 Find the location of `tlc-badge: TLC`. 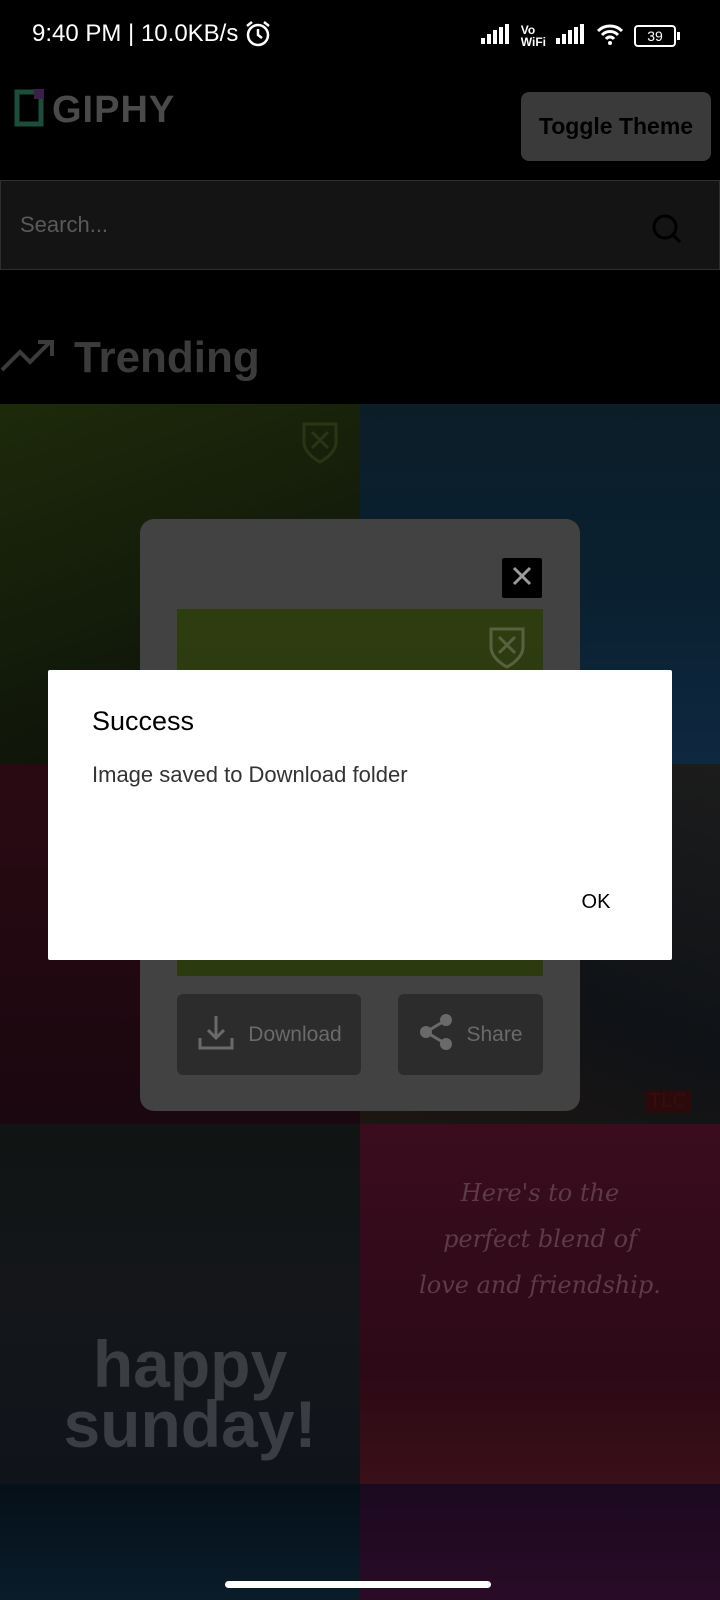

tlc-badge: TLC is located at coordinates (668, 1101).